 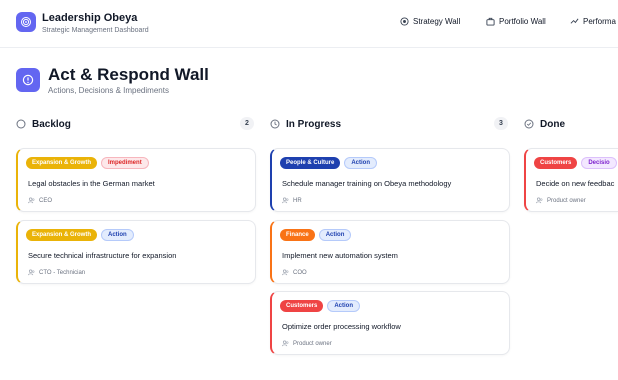 I want to click on column-count-badge: 2, so click(x=247, y=123).